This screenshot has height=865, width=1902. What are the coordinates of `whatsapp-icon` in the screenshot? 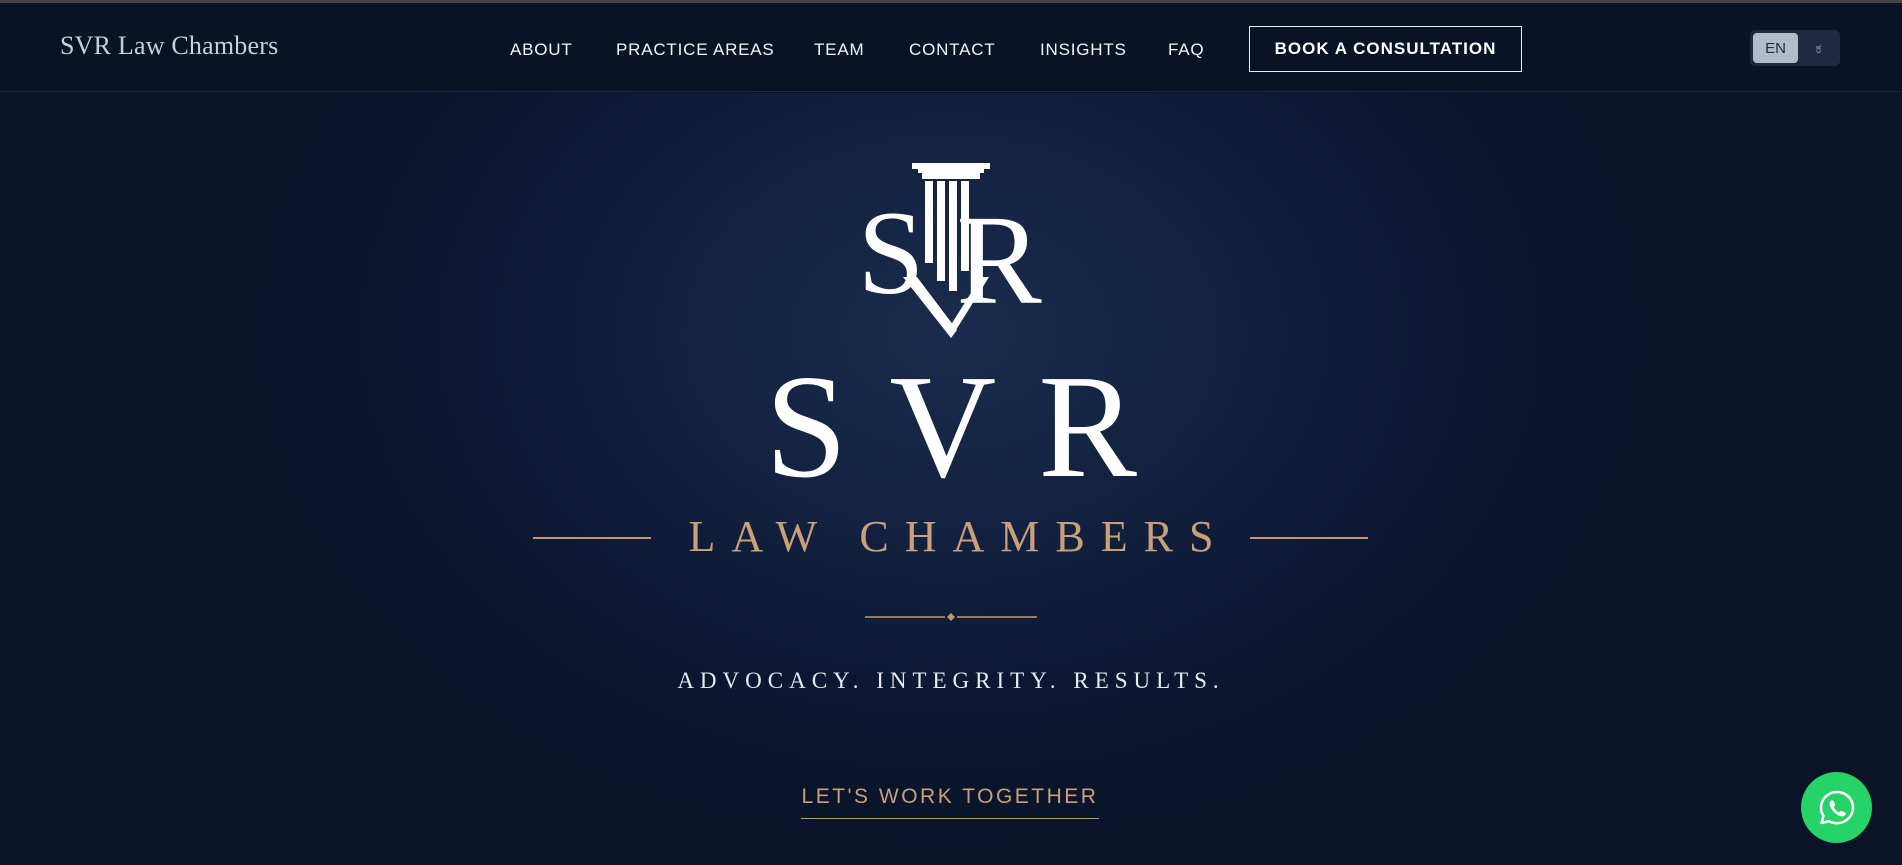 It's located at (1836, 807).